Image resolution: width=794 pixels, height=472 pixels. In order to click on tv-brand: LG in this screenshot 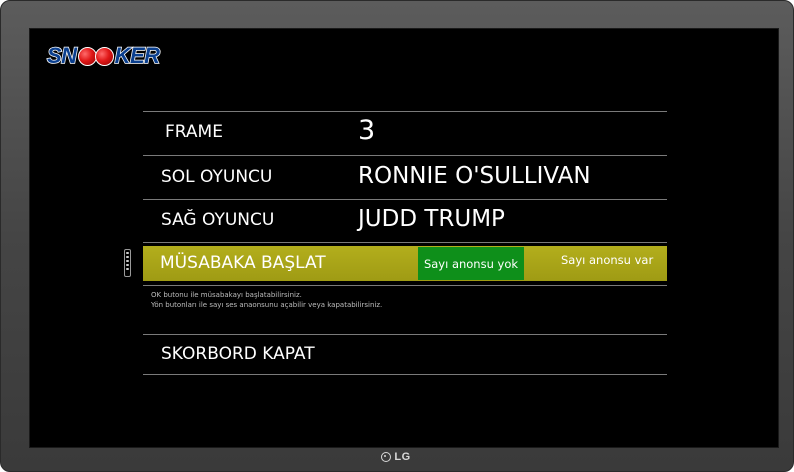, I will do `click(396, 457)`.